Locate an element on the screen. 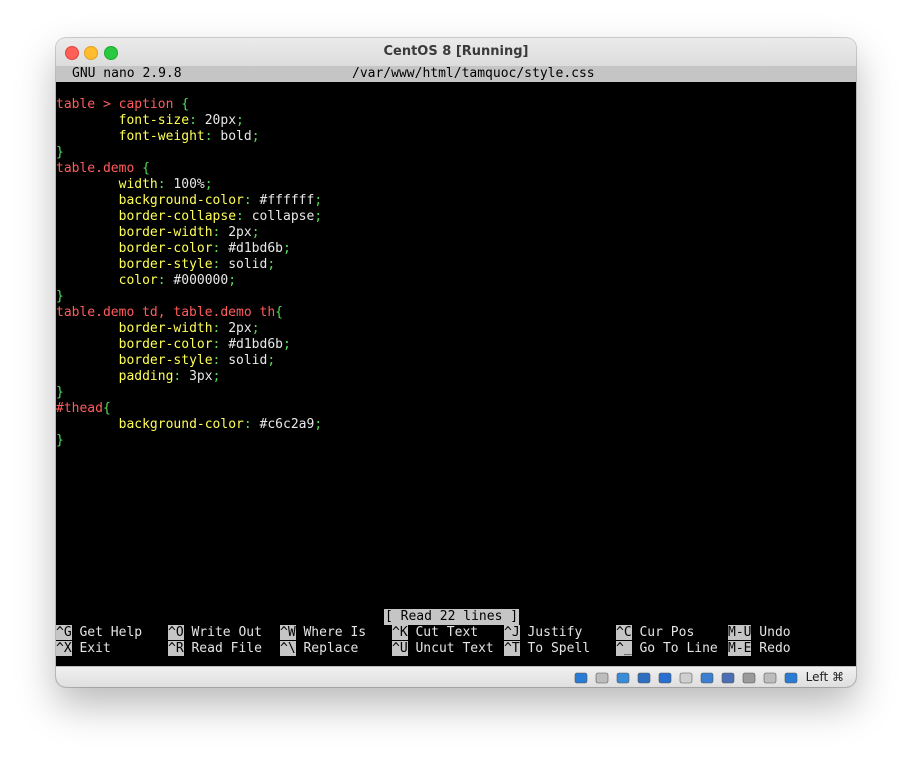 This screenshot has height=761, width=912. css-property: border-color is located at coordinates (165, 344).